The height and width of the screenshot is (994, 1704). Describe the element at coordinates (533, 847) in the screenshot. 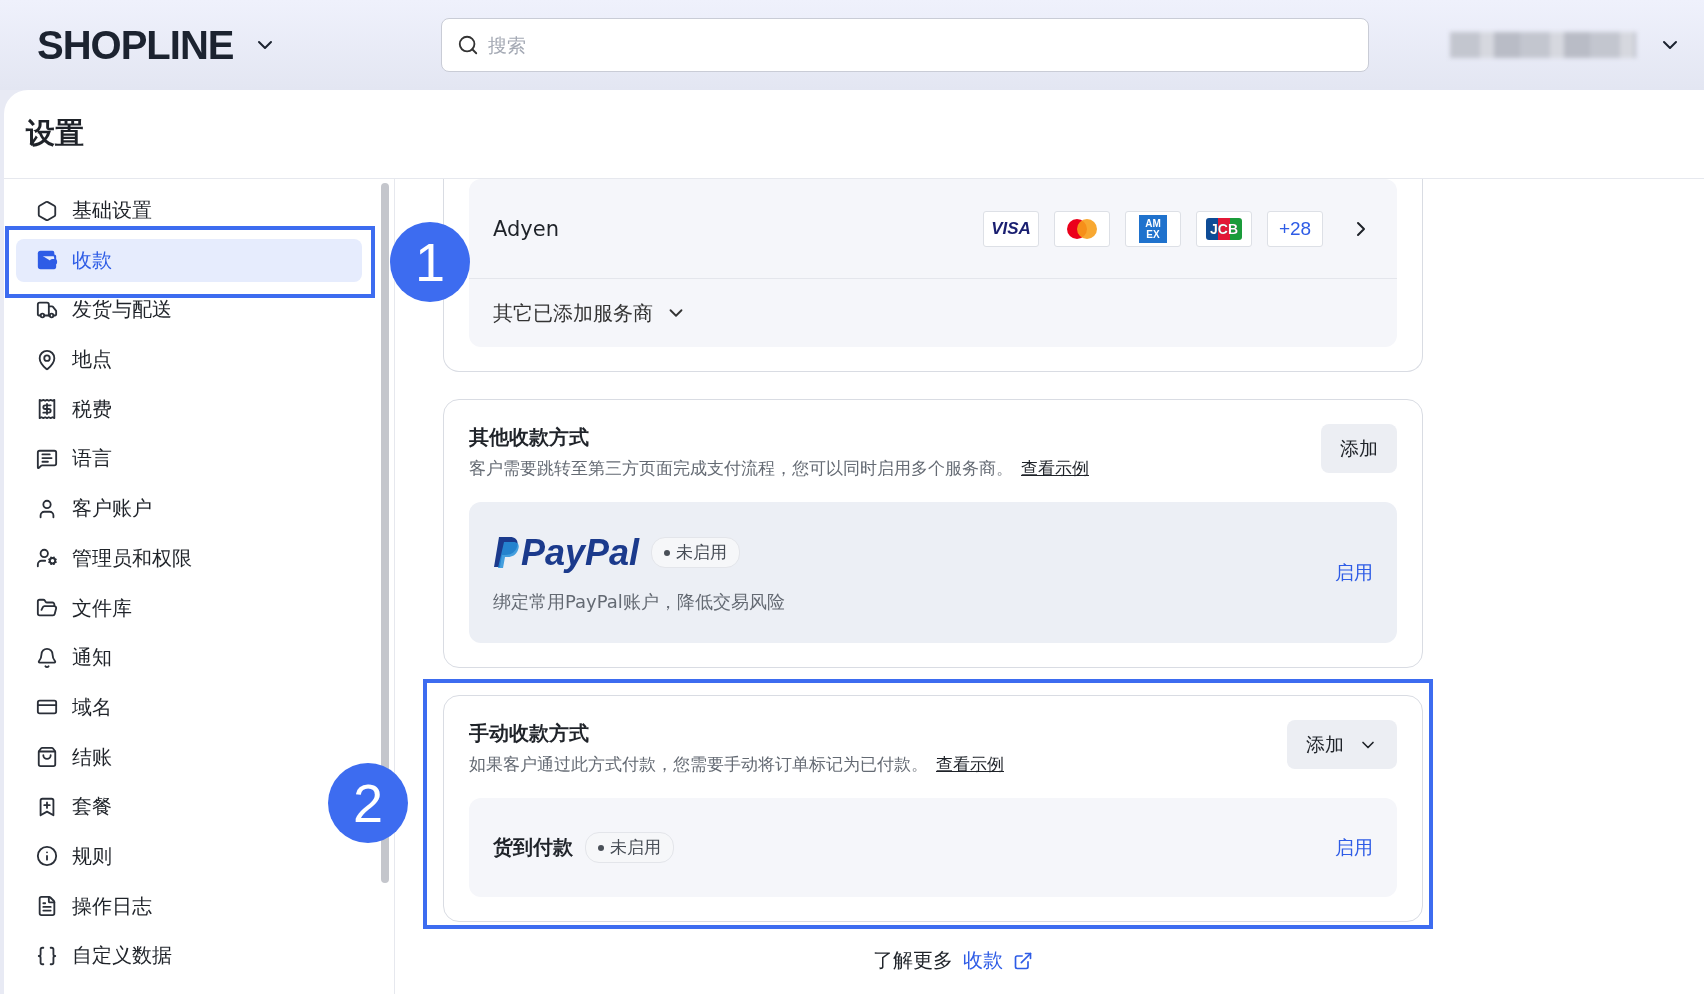

I see `method-name: 货到付款` at that location.